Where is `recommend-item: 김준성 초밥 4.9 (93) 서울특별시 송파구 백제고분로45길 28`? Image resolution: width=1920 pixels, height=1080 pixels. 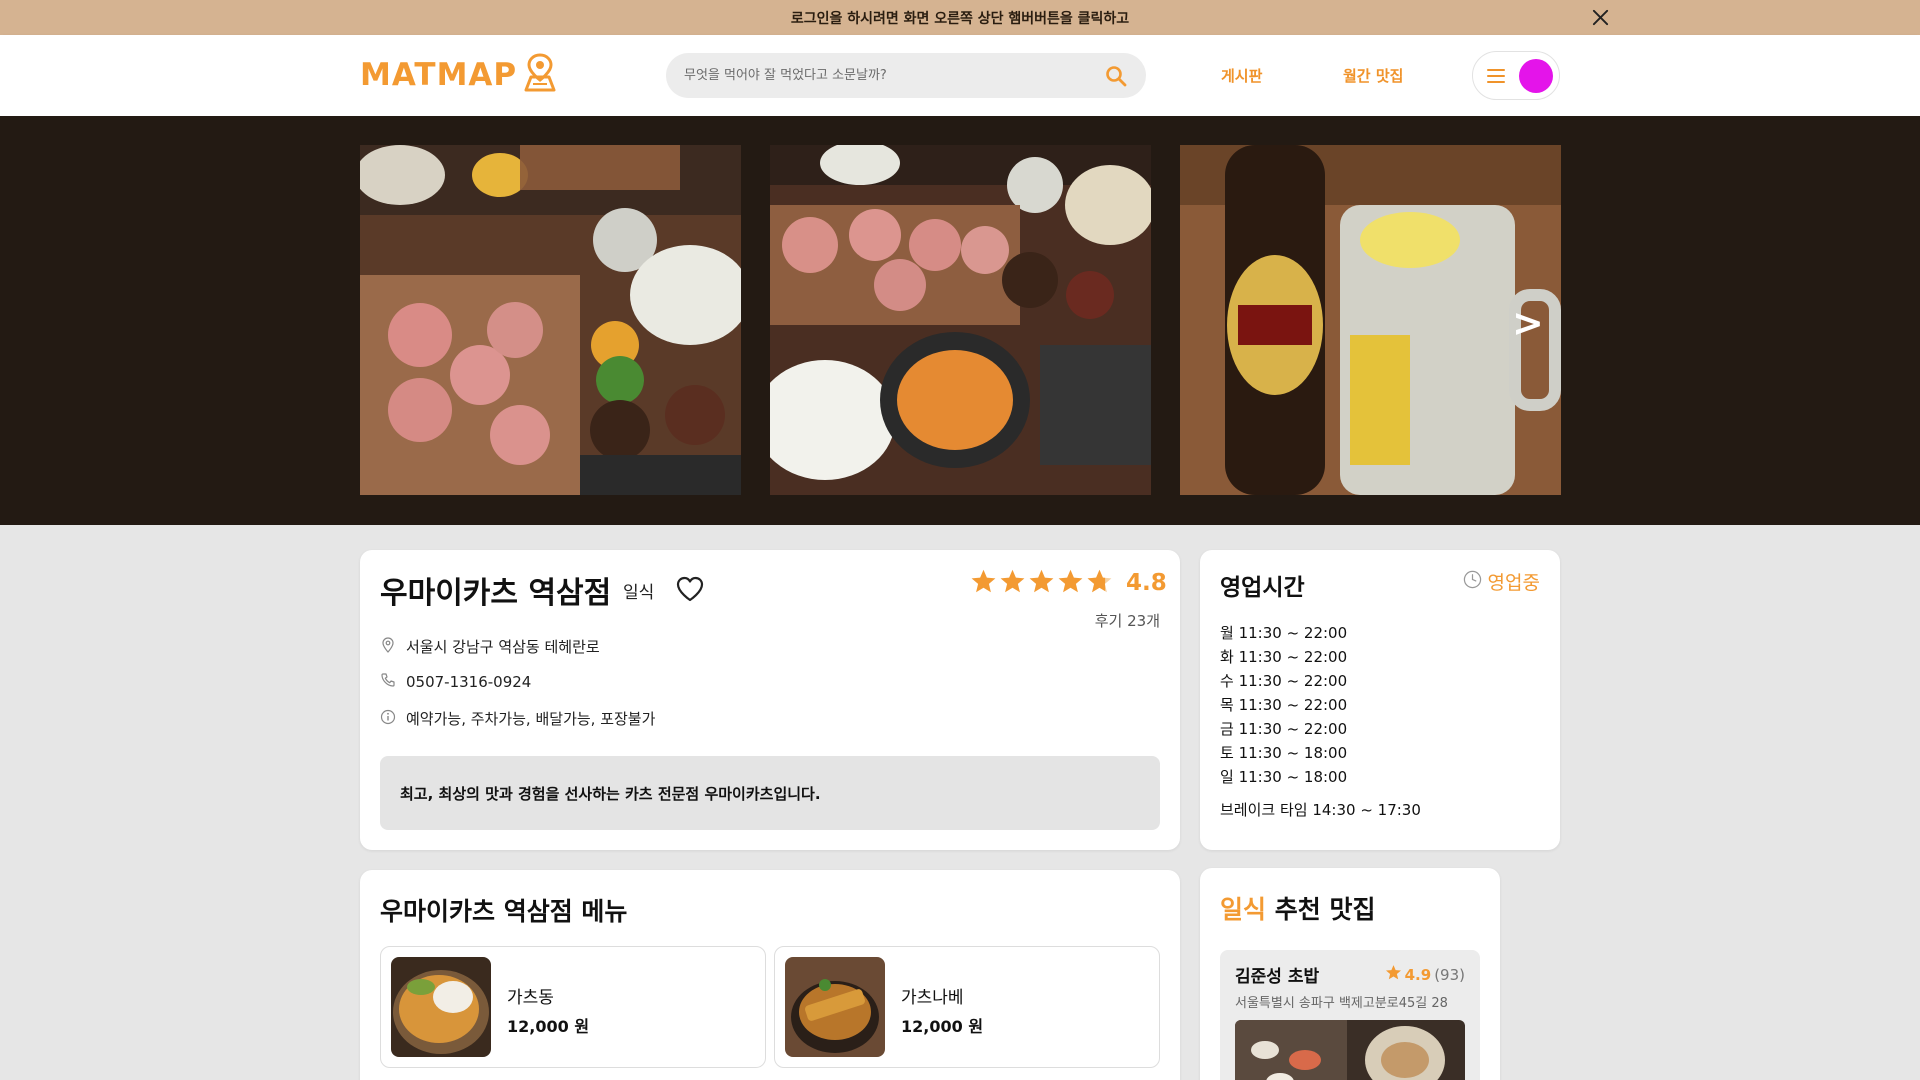 recommend-item: 김준성 초밥 4.9 (93) 서울특별시 송파구 백제고분로45길 28 is located at coordinates (1350, 1015).